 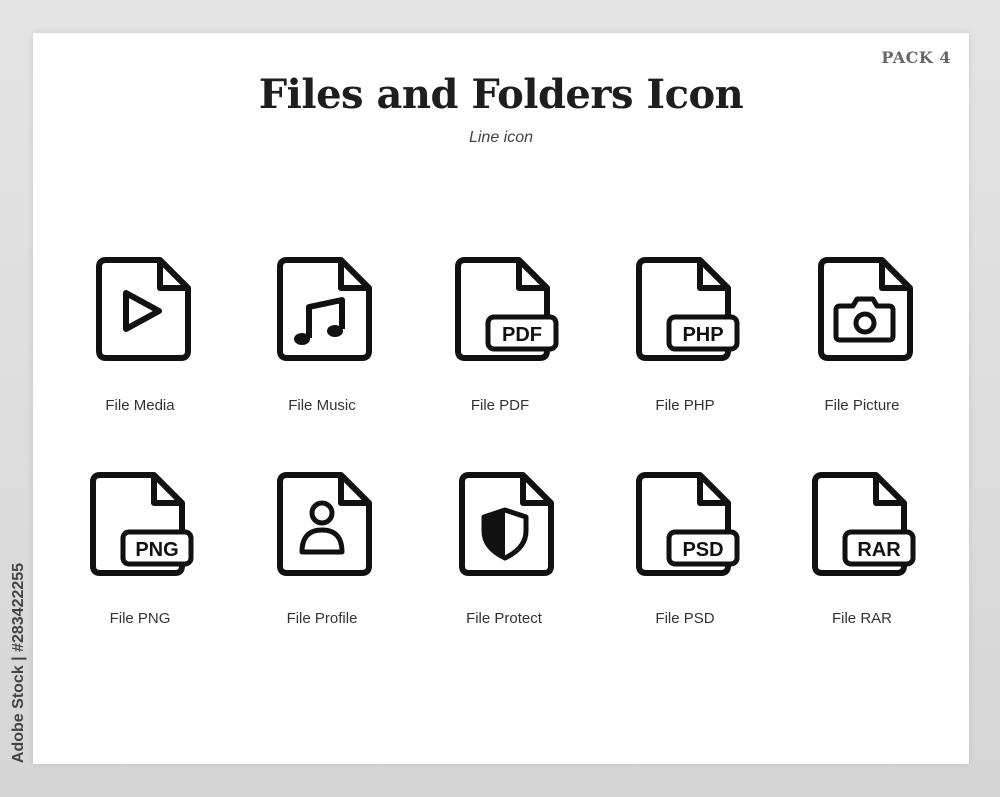 I want to click on php-tag-text: PHP, so click(x=702, y=335).